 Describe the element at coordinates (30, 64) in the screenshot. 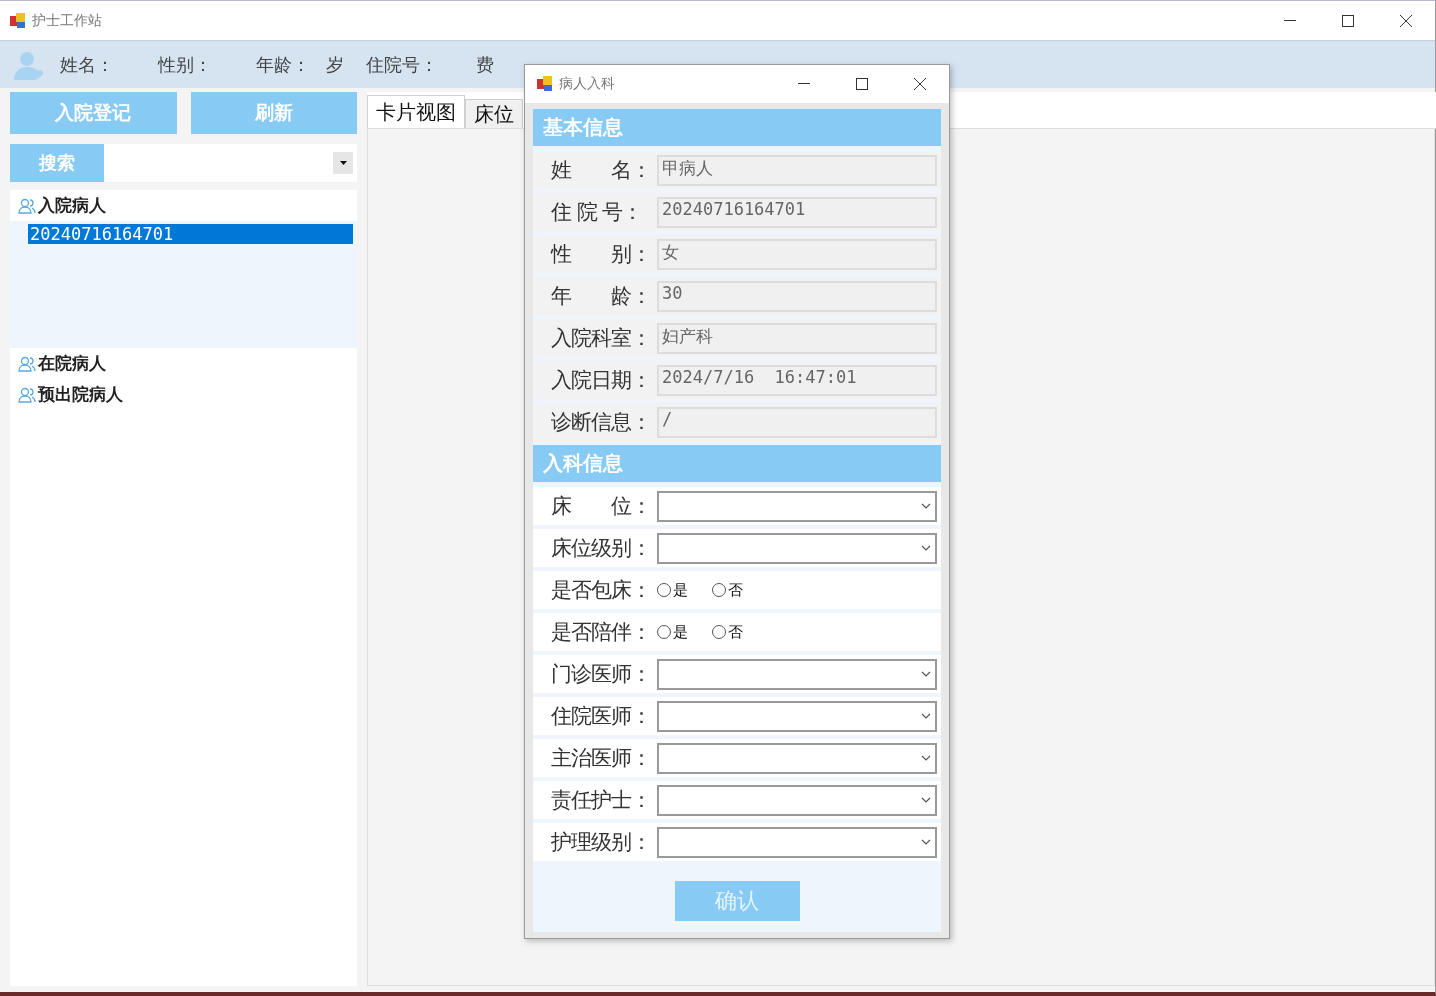

I see `user-icon` at that location.